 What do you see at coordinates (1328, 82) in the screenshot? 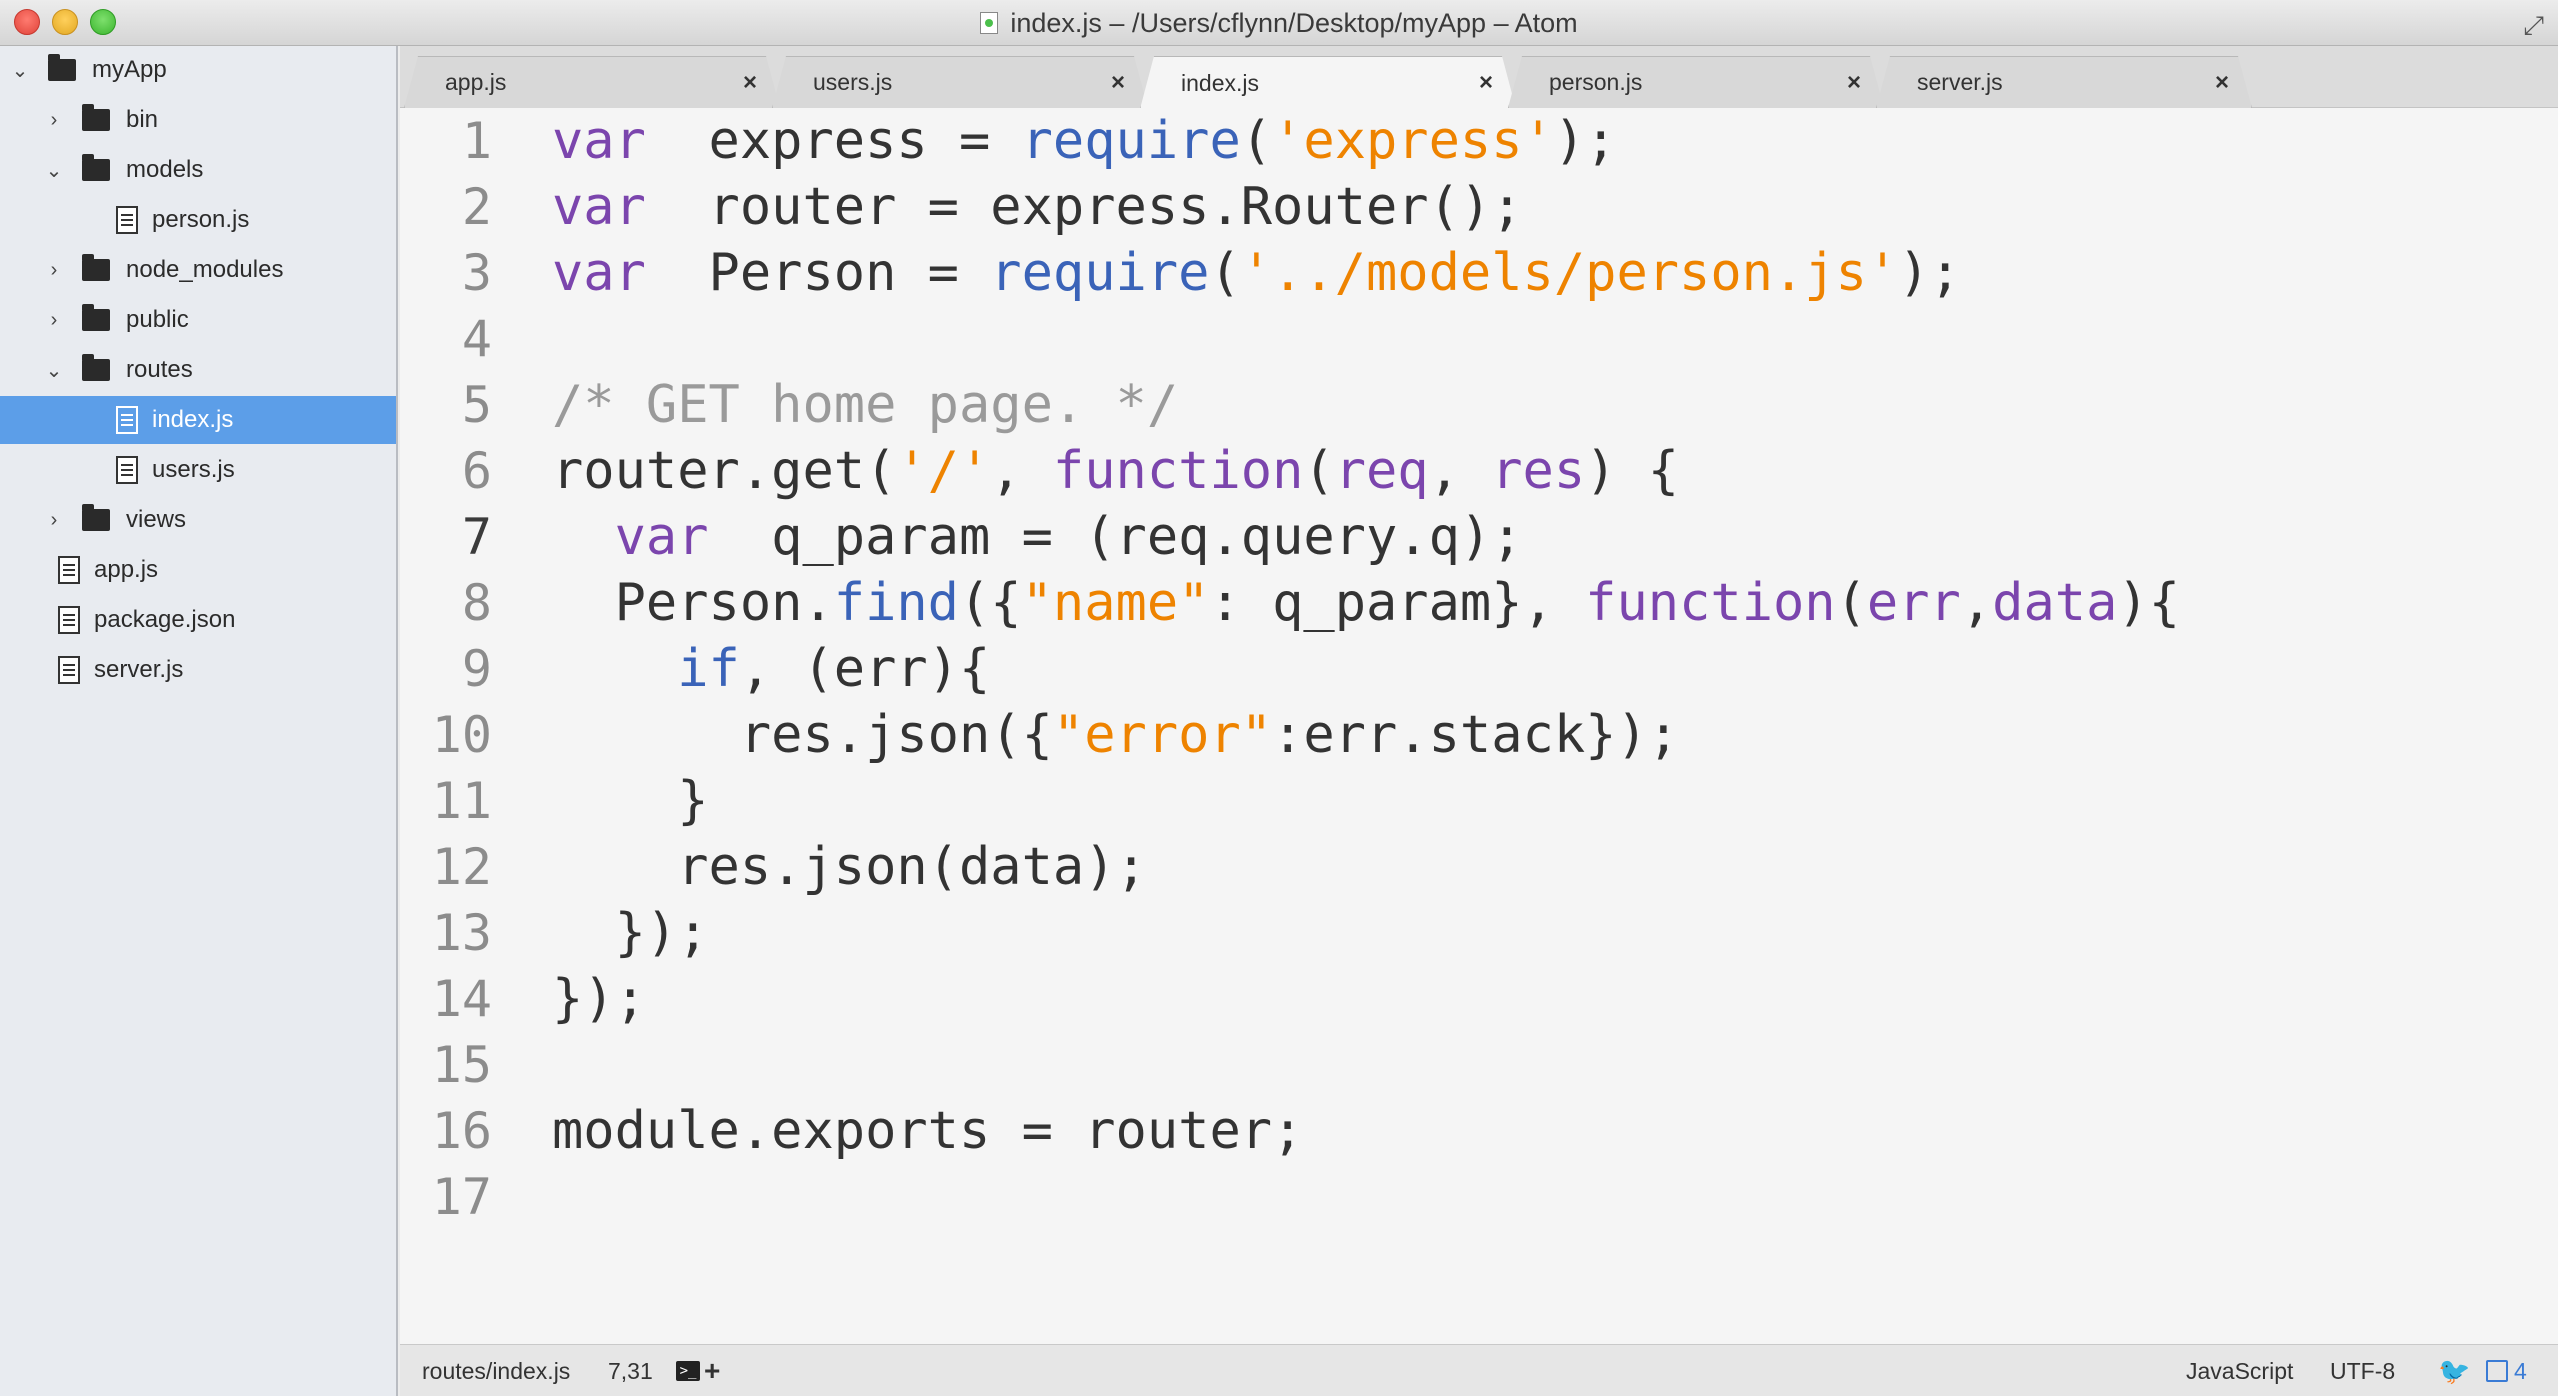
I see `tab-index-js: index.js ×` at bounding box center [1328, 82].